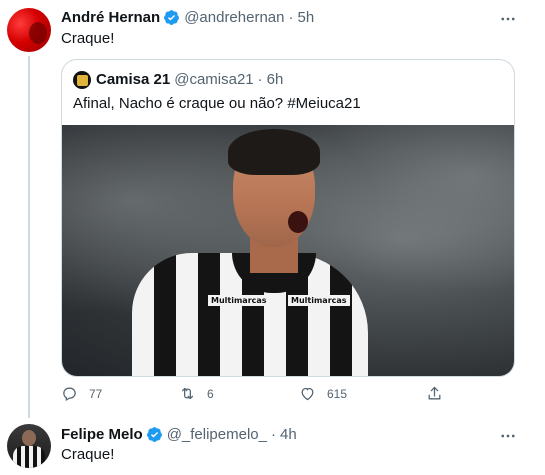 Image resolution: width=545 pixels, height=475 pixels. What do you see at coordinates (214, 79) in the screenshot?
I see `quoted-author-handle: @camisa21` at bounding box center [214, 79].